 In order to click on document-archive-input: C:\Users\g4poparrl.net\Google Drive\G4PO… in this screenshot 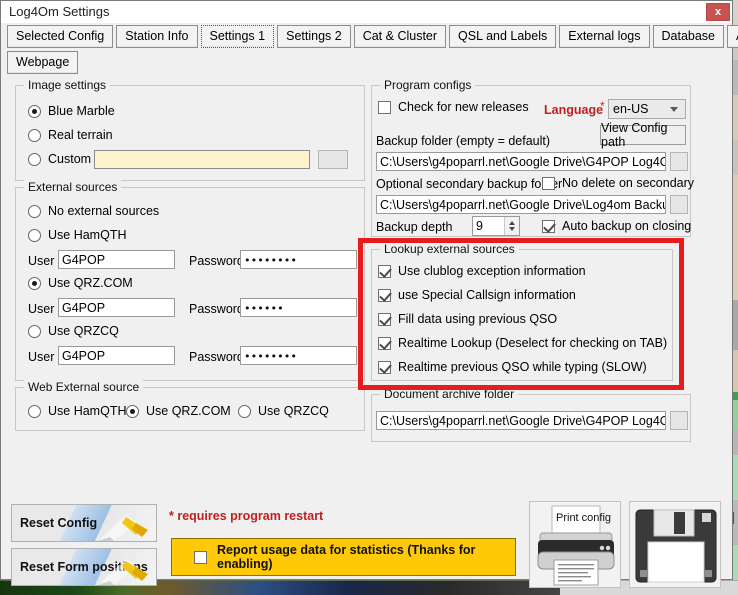, I will do `click(521, 420)`.